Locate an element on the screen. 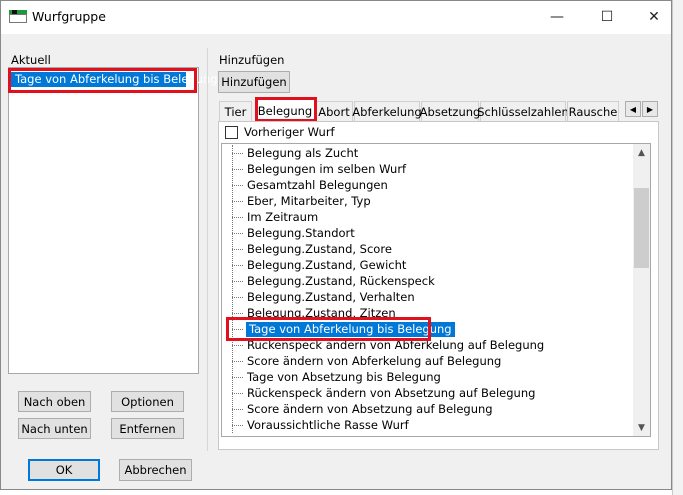  minimize-button: — is located at coordinates (557, 17).